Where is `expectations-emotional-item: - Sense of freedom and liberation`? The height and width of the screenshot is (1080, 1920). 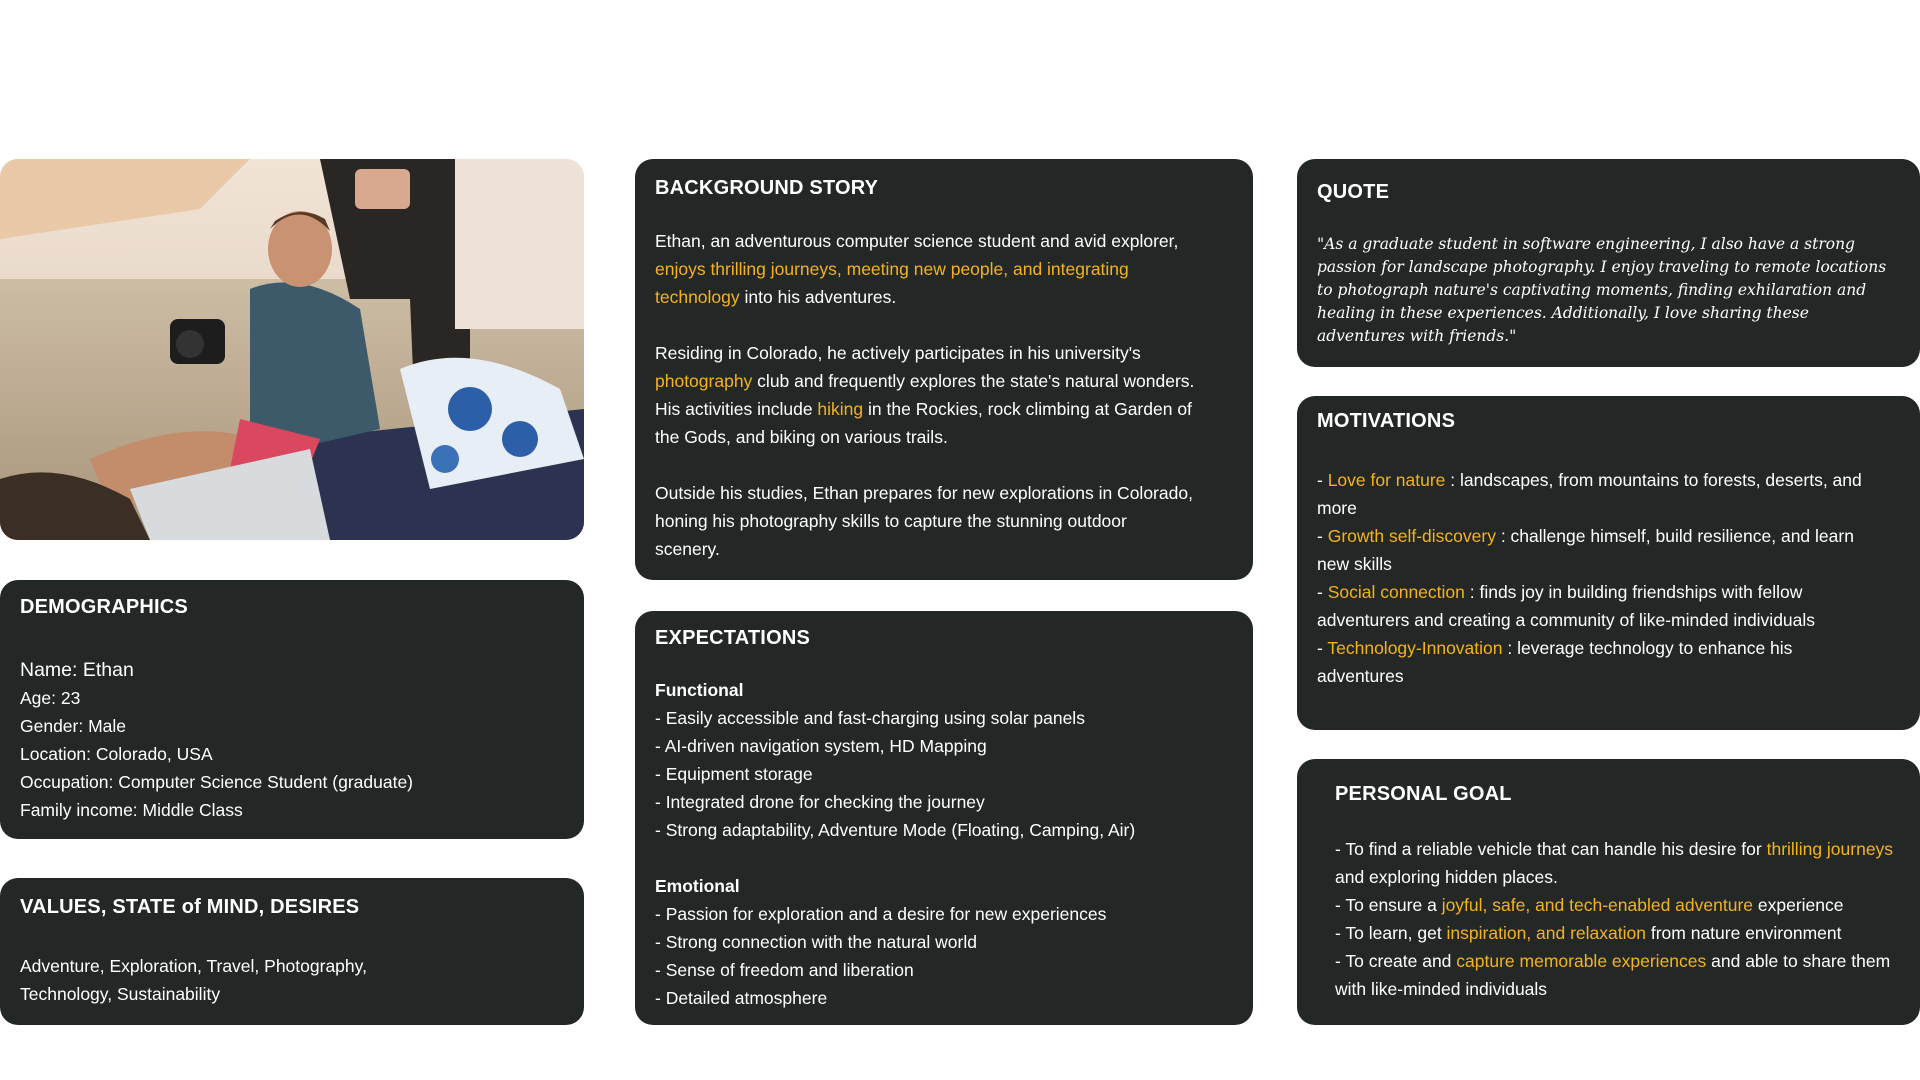 expectations-emotional-item: - Sense of freedom and liberation is located at coordinates (784, 970).